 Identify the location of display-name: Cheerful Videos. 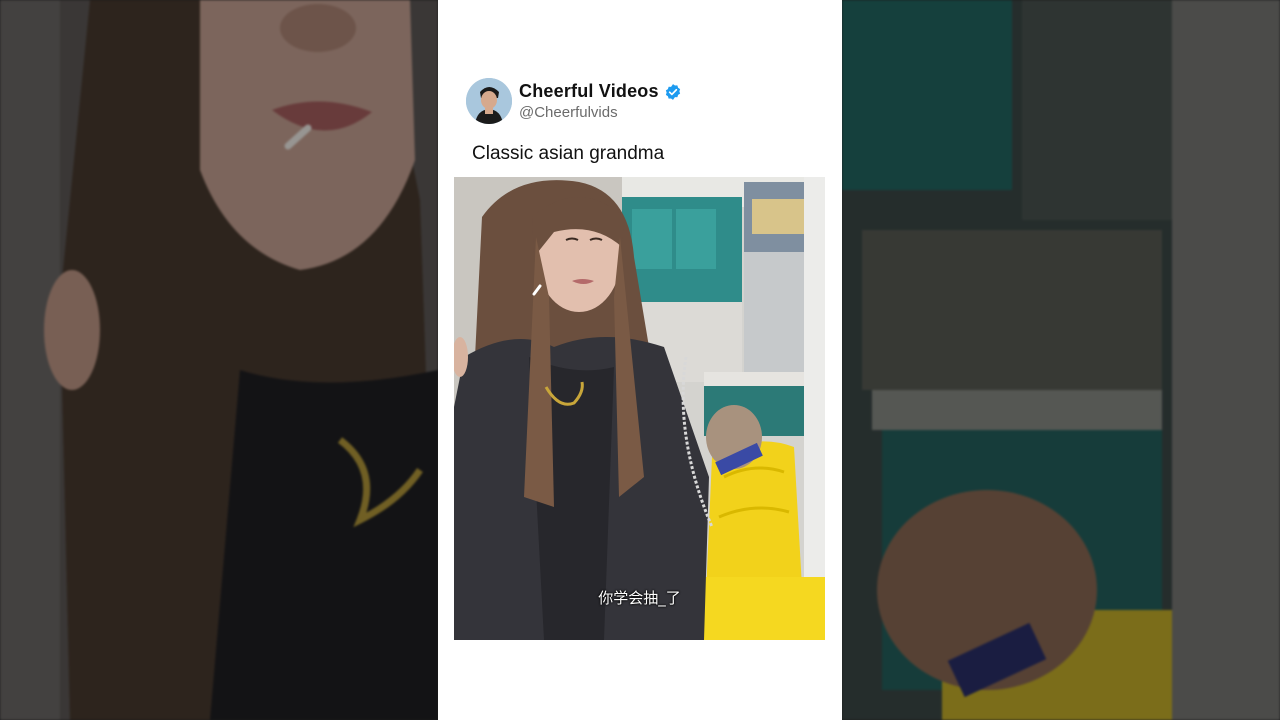
(589, 91).